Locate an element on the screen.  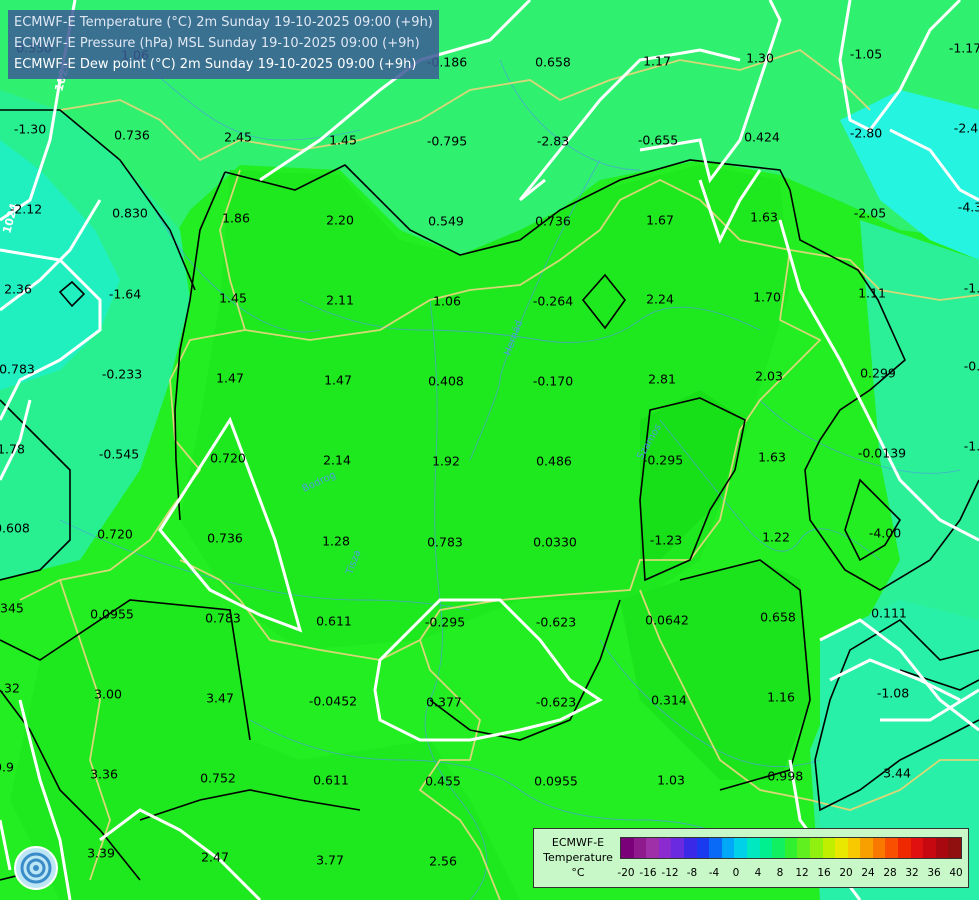
grid-value: 0.830 is located at coordinates (130, 213).